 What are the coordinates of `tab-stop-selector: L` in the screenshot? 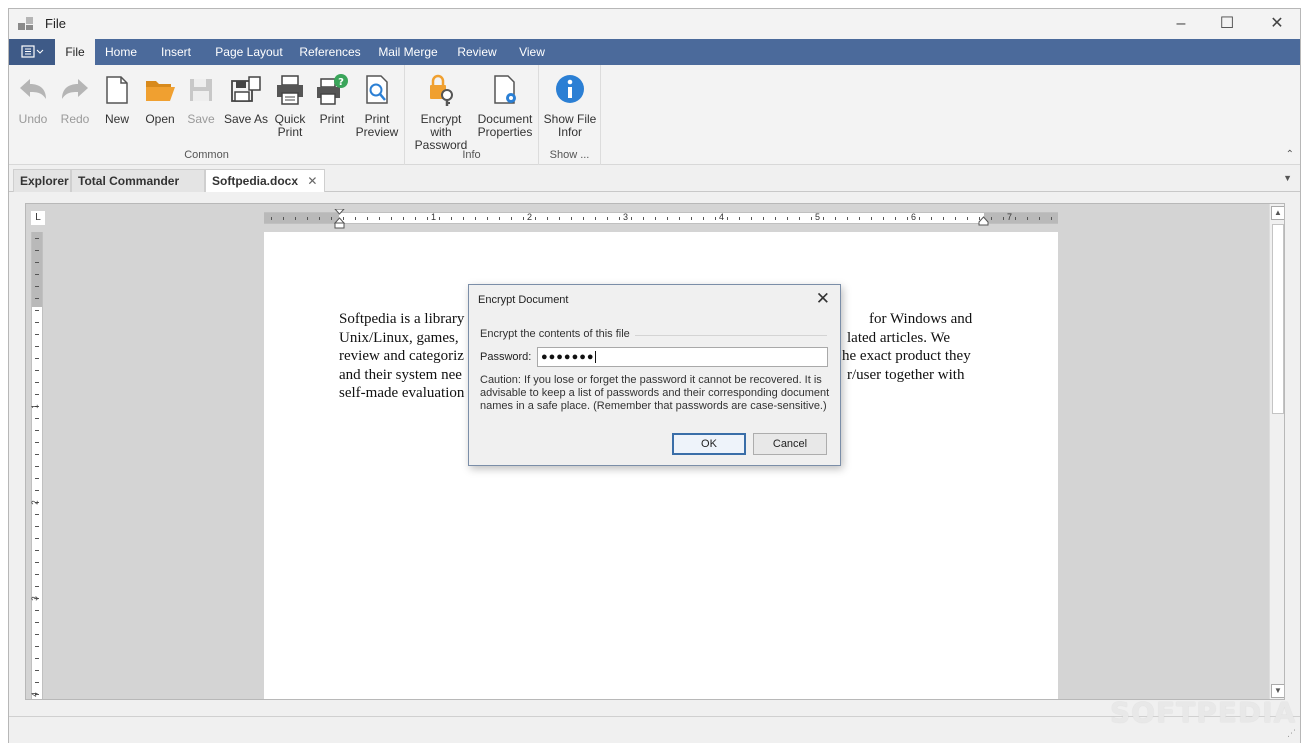 It's located at (38, 218).